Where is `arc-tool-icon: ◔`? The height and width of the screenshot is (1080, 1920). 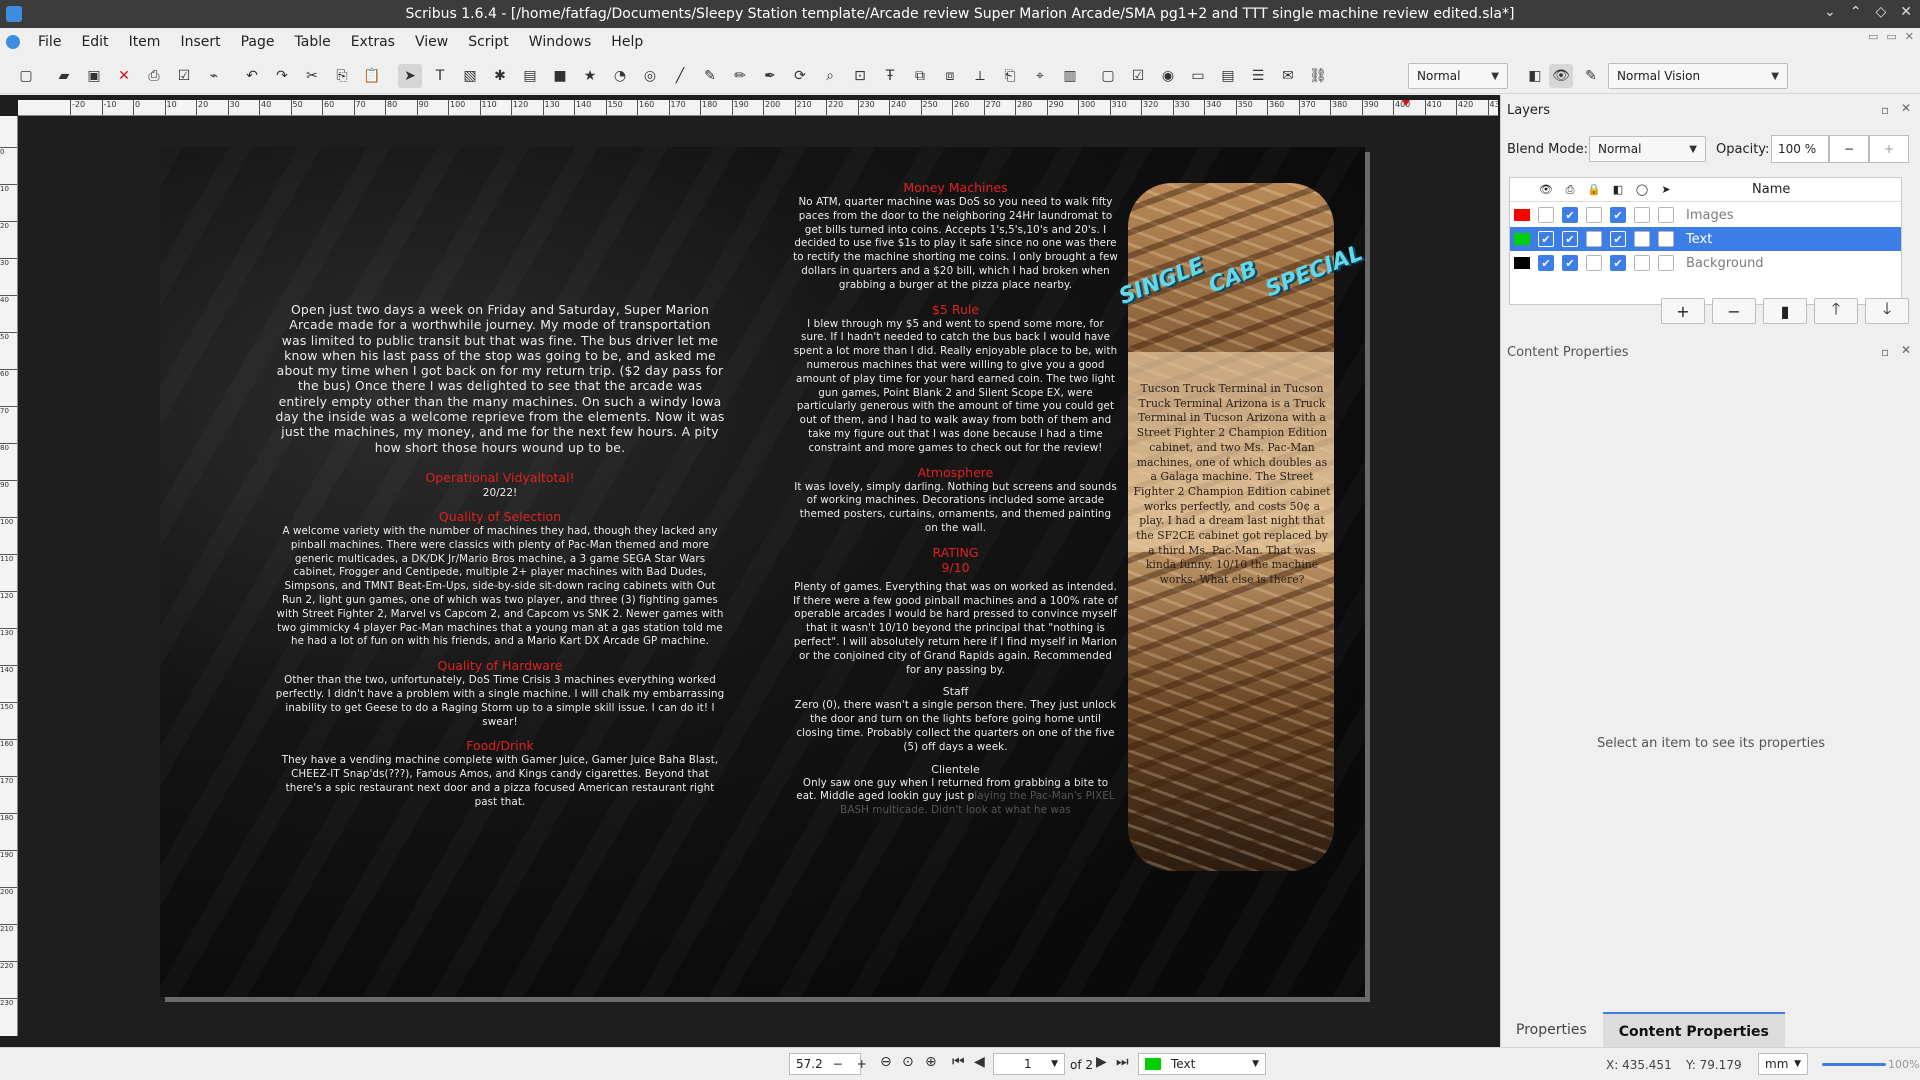
arc-tool-icon: ◔ is located at coordinates (620, 76).